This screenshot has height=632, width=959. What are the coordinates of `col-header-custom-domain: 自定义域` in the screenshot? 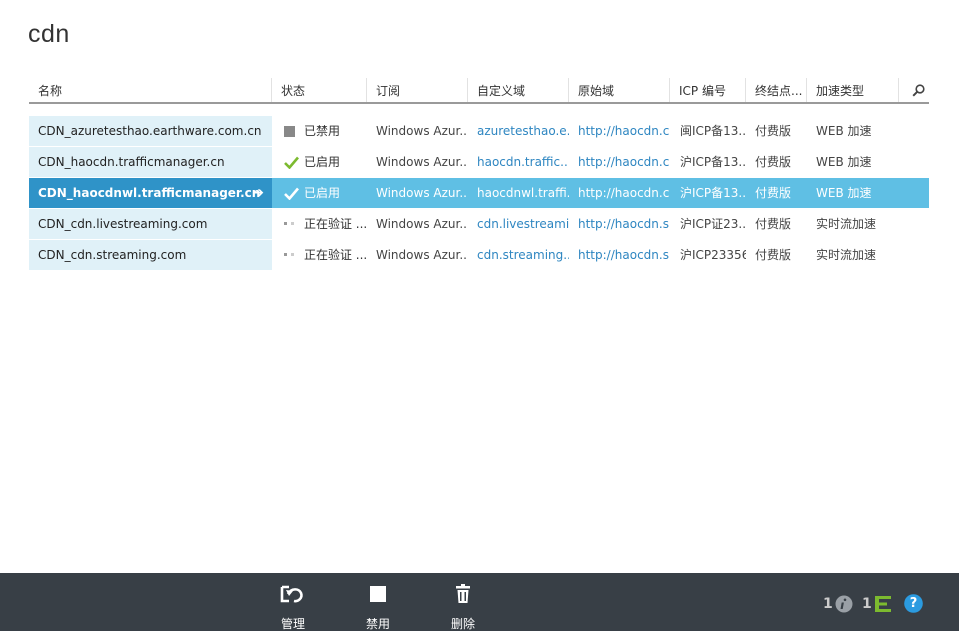 It's located at (518, 90).